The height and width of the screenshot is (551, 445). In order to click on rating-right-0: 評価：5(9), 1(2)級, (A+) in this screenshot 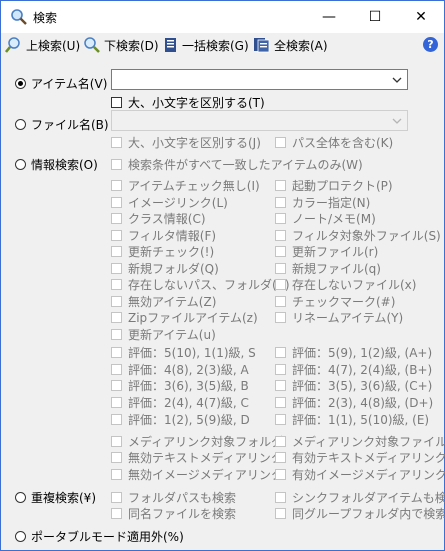, I will do `click(353, 352)`.